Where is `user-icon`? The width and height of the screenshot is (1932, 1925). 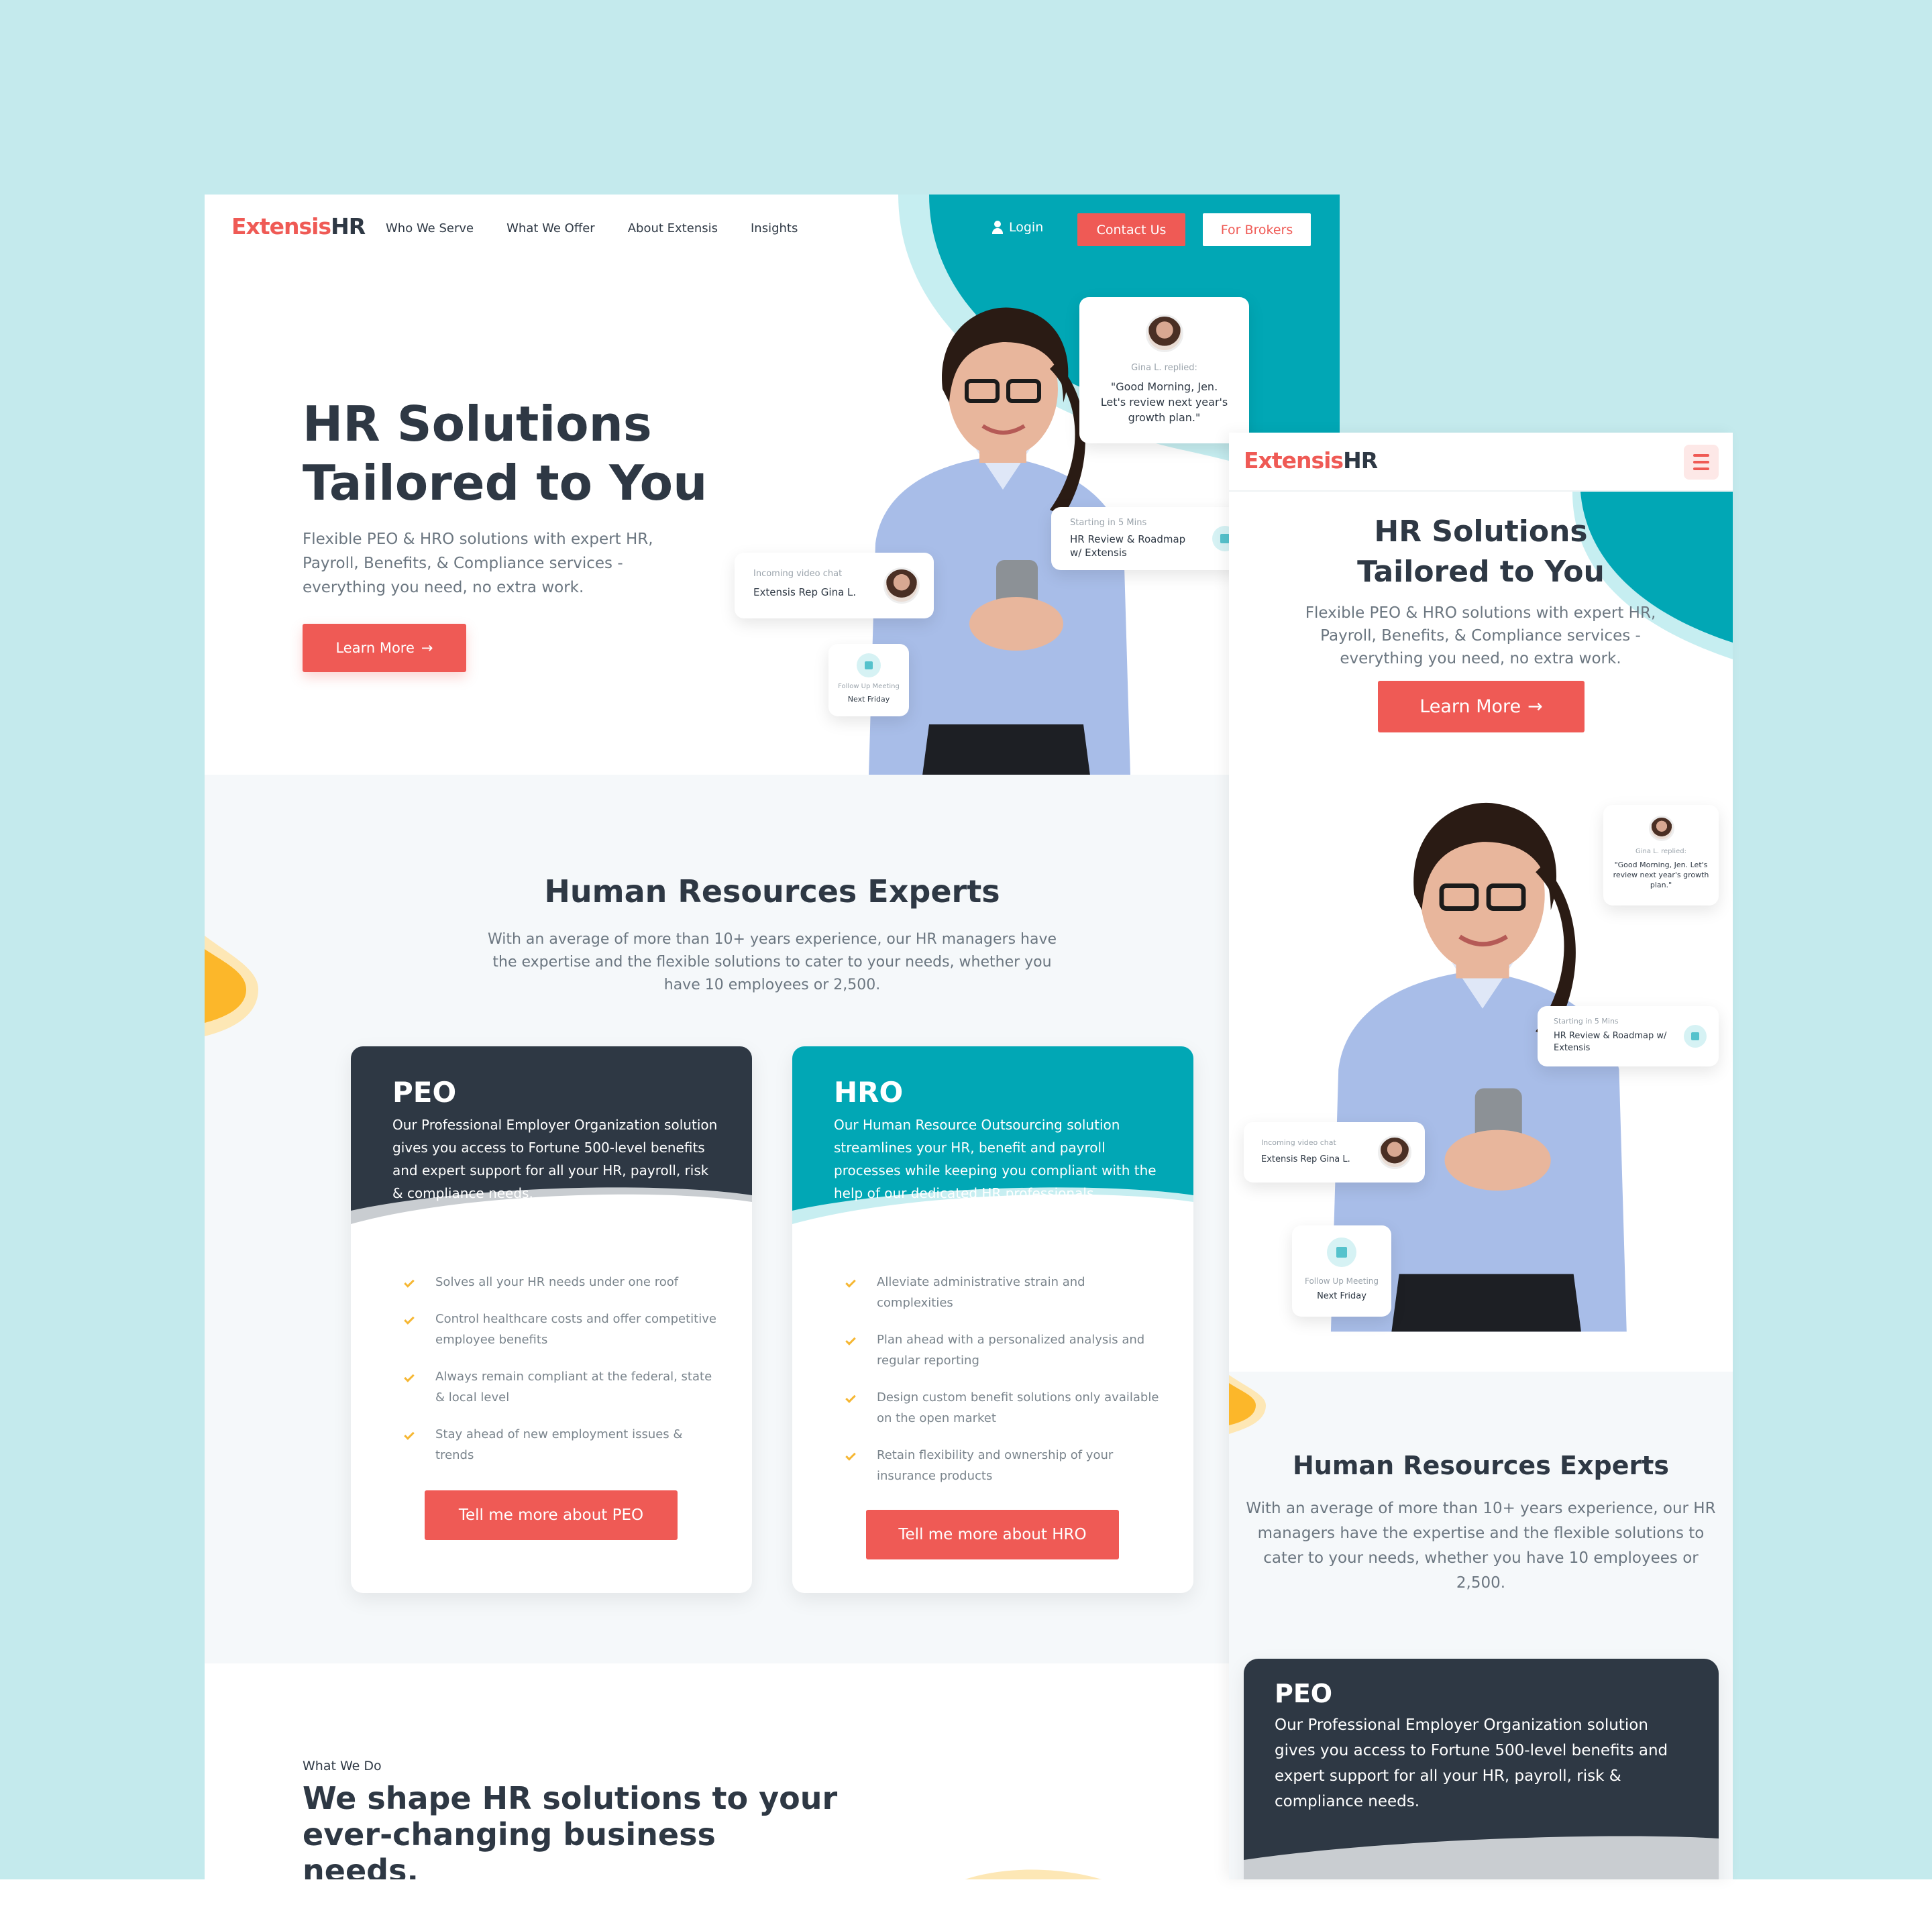
user-icon is located at coordinates (997, 228).